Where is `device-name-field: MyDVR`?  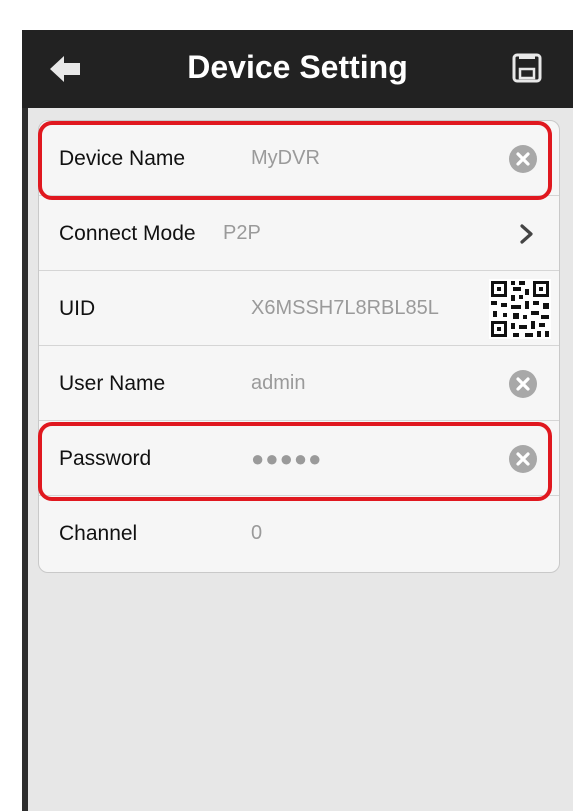 device-name-field: MyDVR is located at coordinates (285, 158).